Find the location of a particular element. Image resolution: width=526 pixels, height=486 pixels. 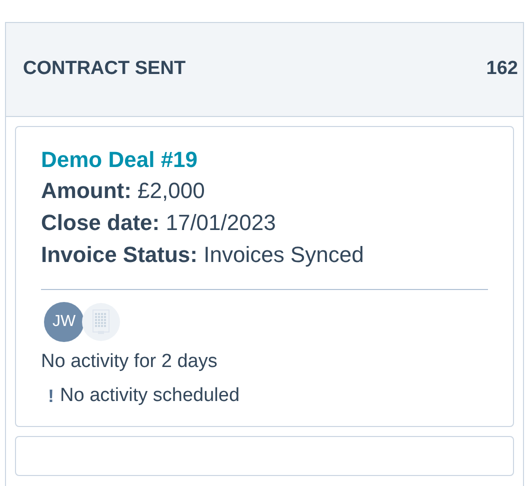

deal-title: Demo Deal #19 is located at coordinates (264, 160).